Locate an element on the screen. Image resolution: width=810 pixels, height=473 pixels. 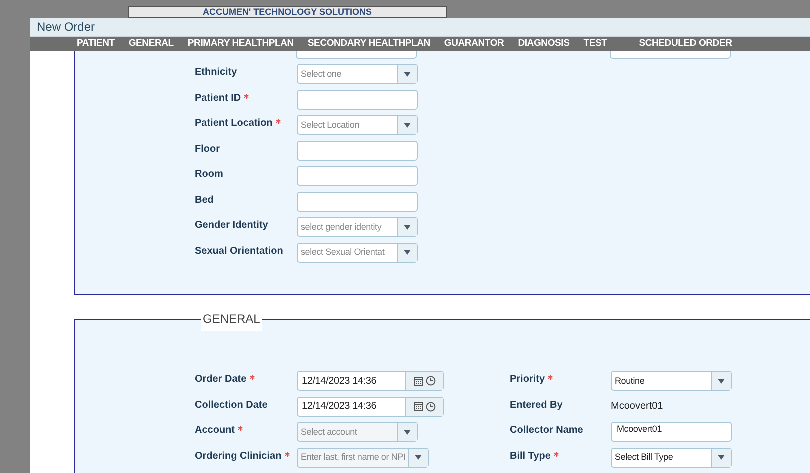
dropdown-field: Select Location is located at coordinates (357, 125).